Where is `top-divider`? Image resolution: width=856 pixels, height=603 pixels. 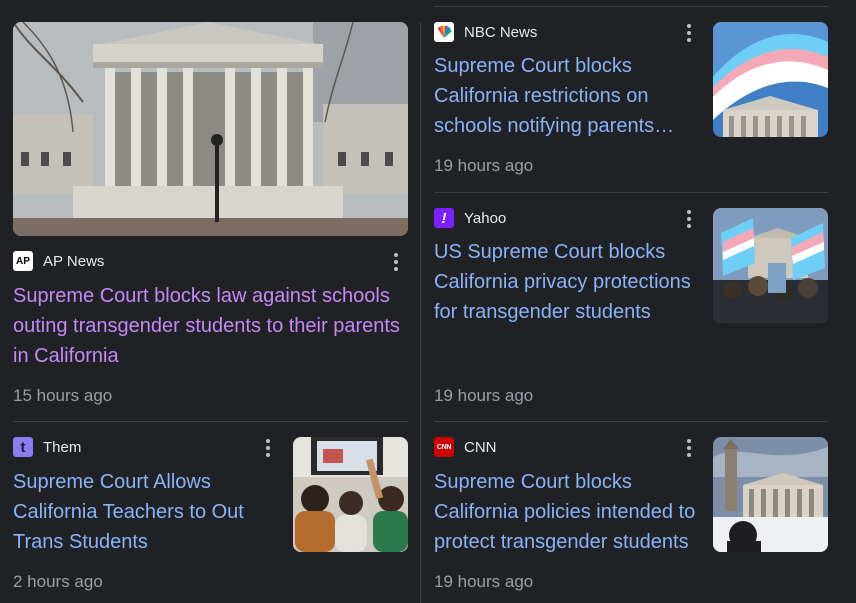
top-divider is located at coordinates (631, 6).